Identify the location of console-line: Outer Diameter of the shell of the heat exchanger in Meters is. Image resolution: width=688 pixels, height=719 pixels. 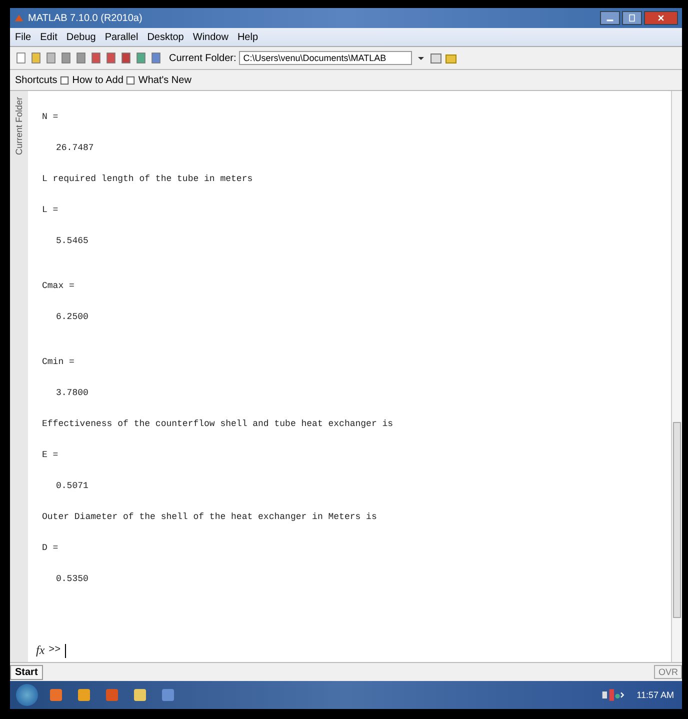
(210, 517).